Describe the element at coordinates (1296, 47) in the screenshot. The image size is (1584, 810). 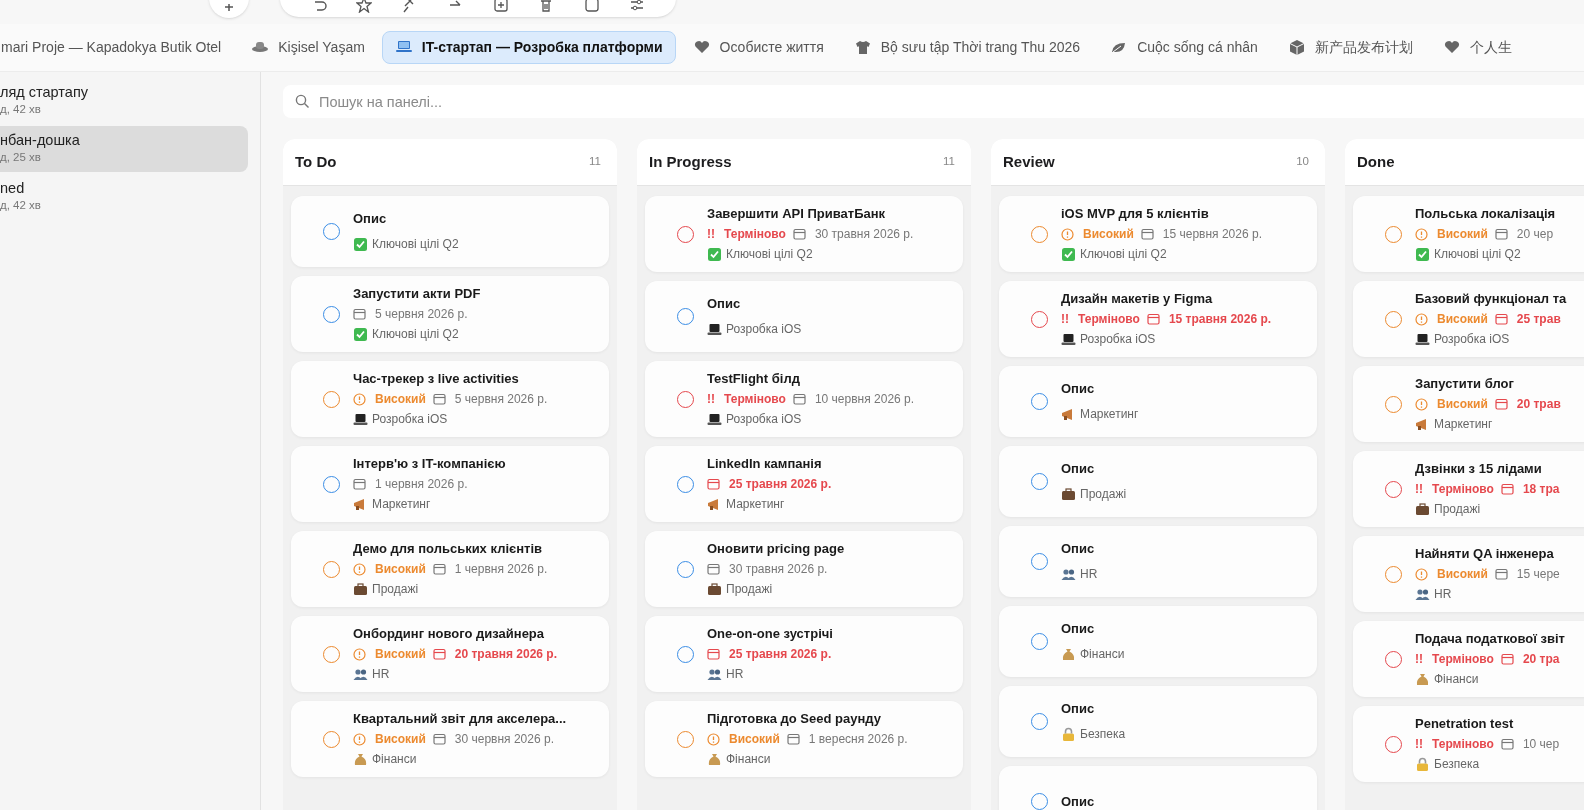
I see `cube-icon` at that location.